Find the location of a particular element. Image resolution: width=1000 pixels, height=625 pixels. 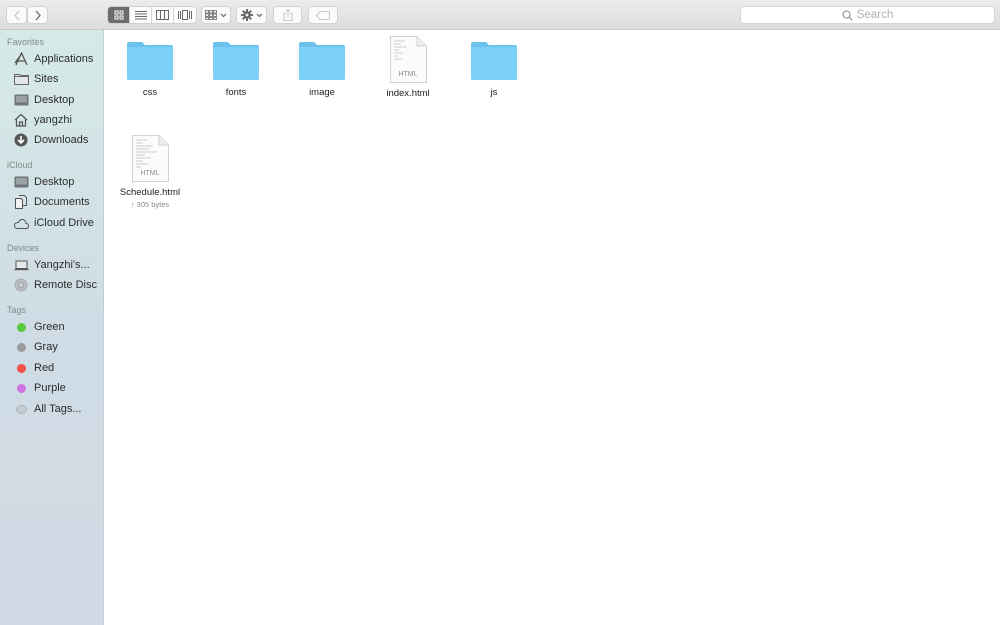

gear-icon is located at coordinates (246, 15).